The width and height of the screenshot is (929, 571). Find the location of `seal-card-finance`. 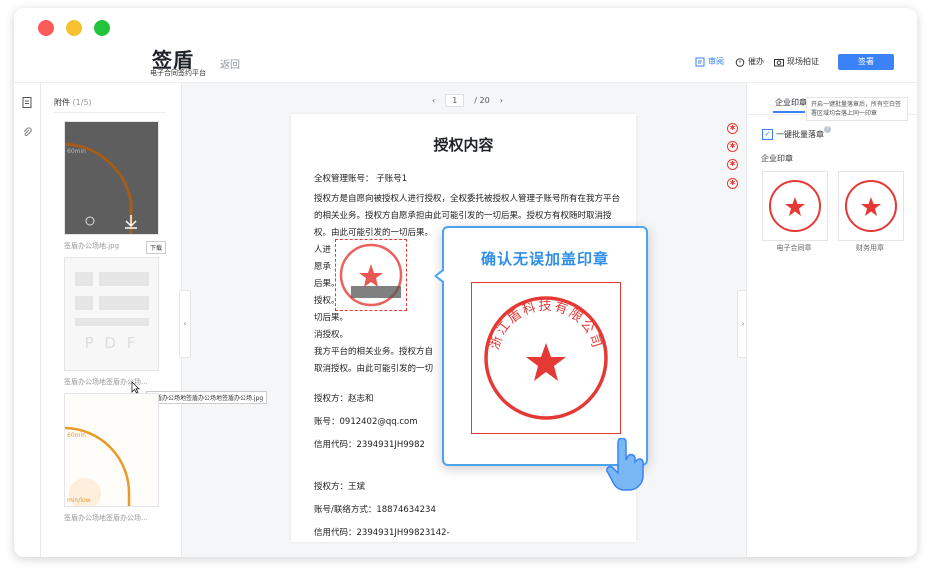

seal-card-finance is located at coordinates (871, 206).